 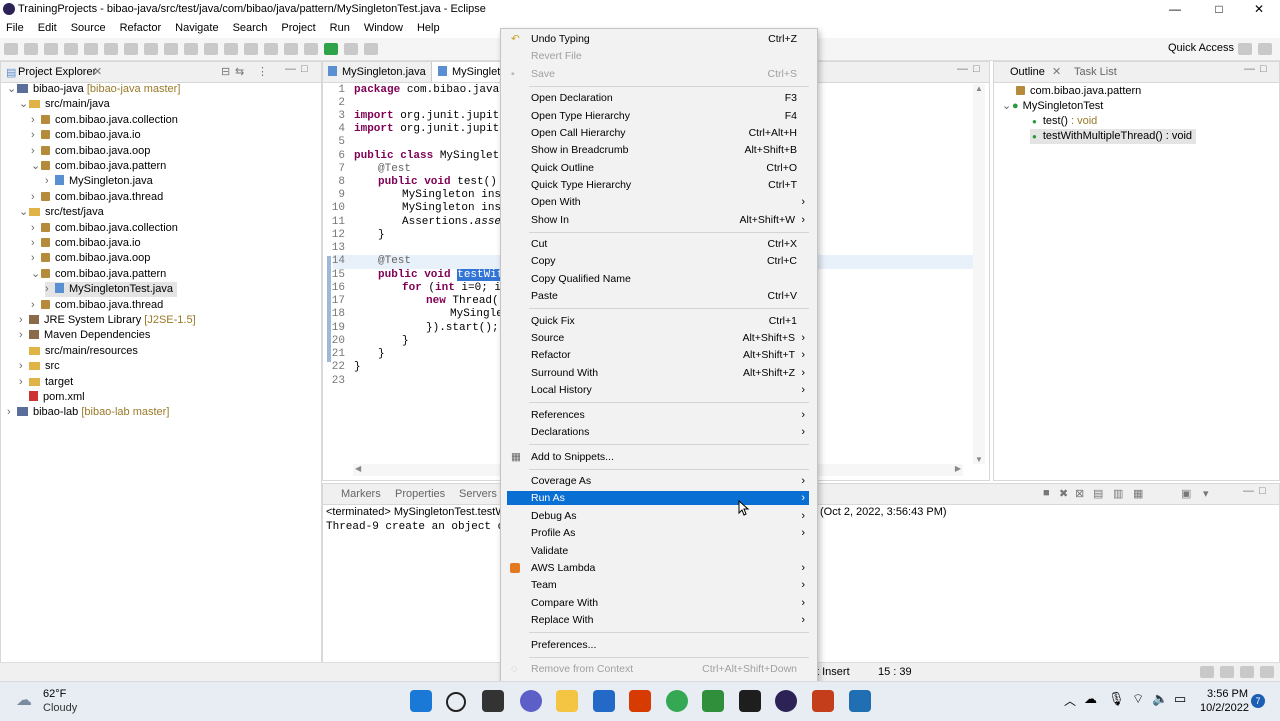 What do you see at coordinates (1113, 136) in the screenshot?
I see `outline-method-selected: ● testWithMultipleThread() : void` at bounding box center [1113, 136].